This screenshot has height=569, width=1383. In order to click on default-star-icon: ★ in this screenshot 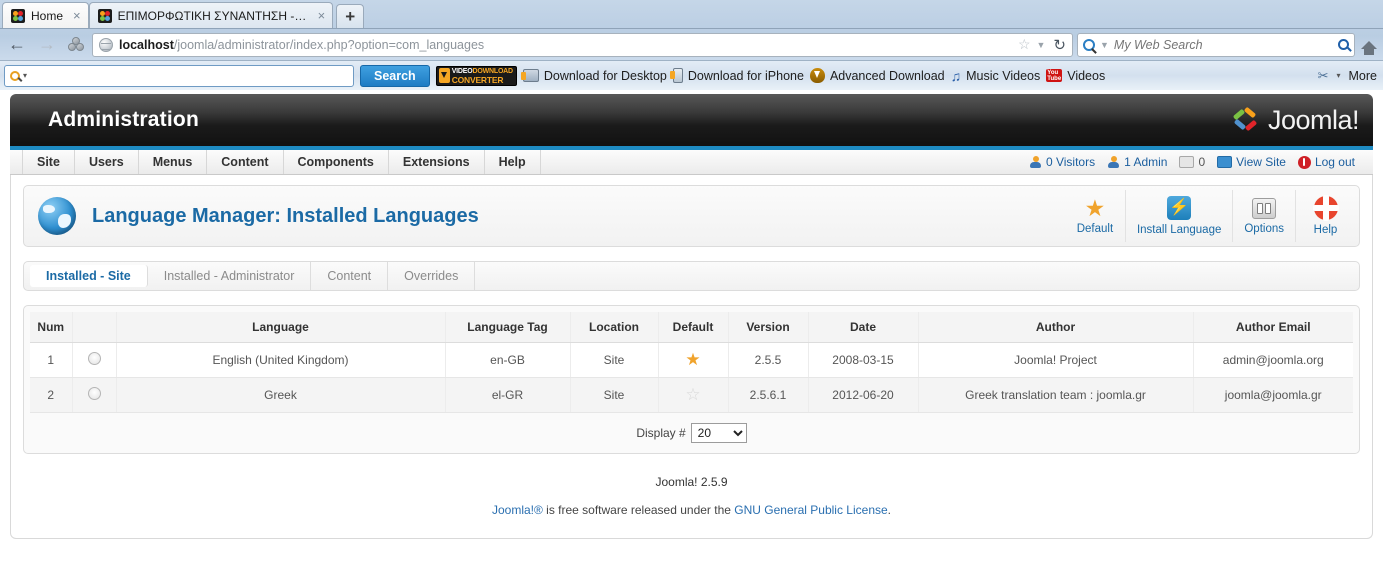, I will do `click(692, 359)`.